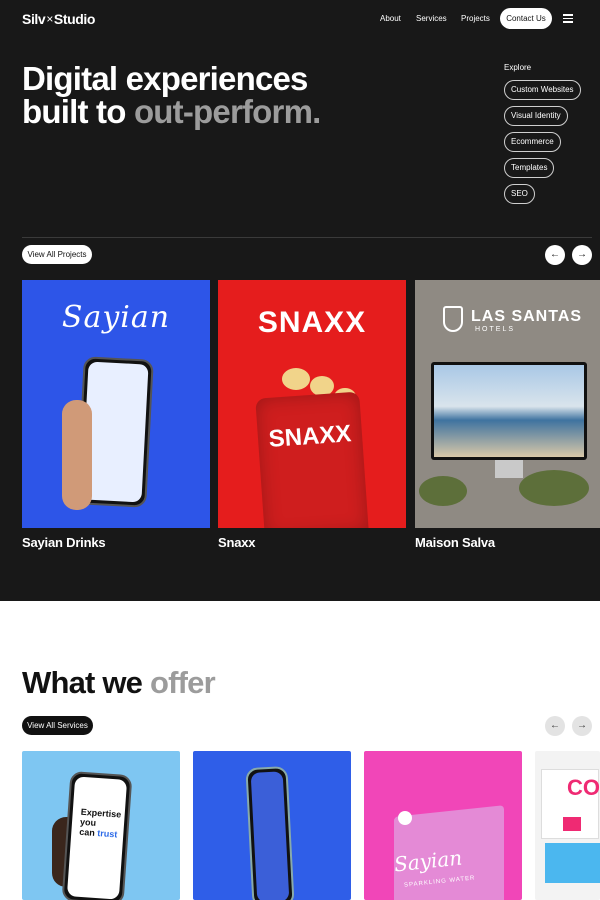 This screenshot has width=600, height=900. Describe the element at coordinates (453, 319) in the screenshot. I see `crest-icon` at that location.